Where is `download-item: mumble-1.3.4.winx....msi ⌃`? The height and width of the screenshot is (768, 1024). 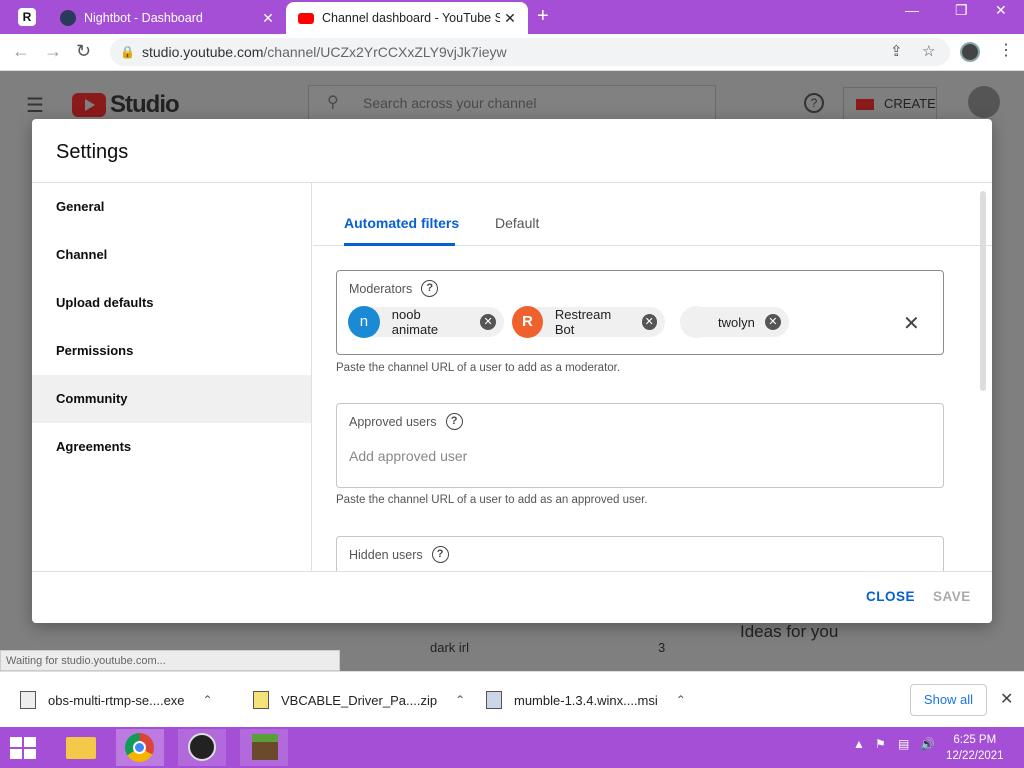
download-item: mumble-1.3.4.winx....msi ⌃ is located at coordinates (586, 700).